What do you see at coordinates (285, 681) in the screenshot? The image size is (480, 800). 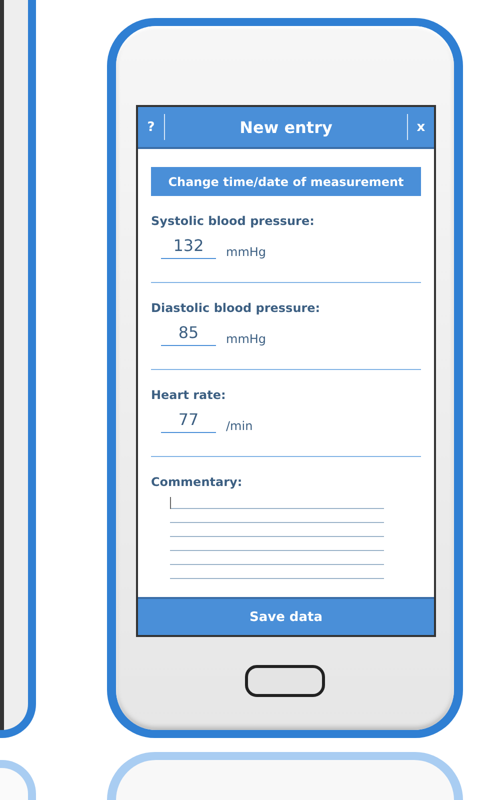 I see `home-button` at bounding box center [285, 681].